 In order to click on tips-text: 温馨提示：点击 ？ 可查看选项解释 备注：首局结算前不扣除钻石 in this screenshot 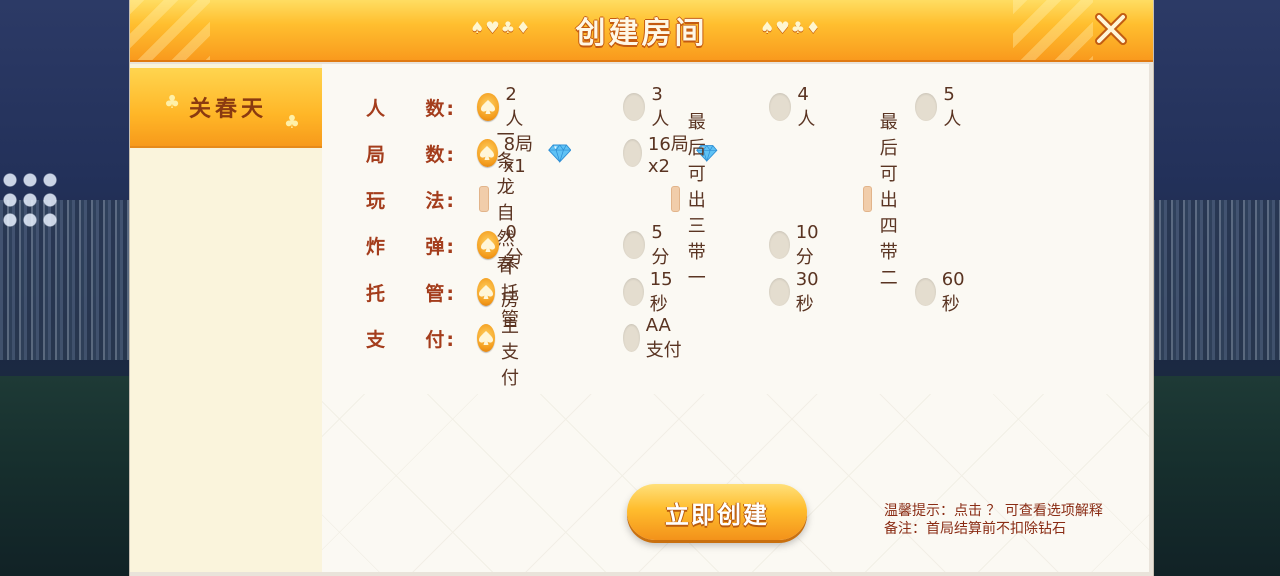, I will do `click(993, 520)`.